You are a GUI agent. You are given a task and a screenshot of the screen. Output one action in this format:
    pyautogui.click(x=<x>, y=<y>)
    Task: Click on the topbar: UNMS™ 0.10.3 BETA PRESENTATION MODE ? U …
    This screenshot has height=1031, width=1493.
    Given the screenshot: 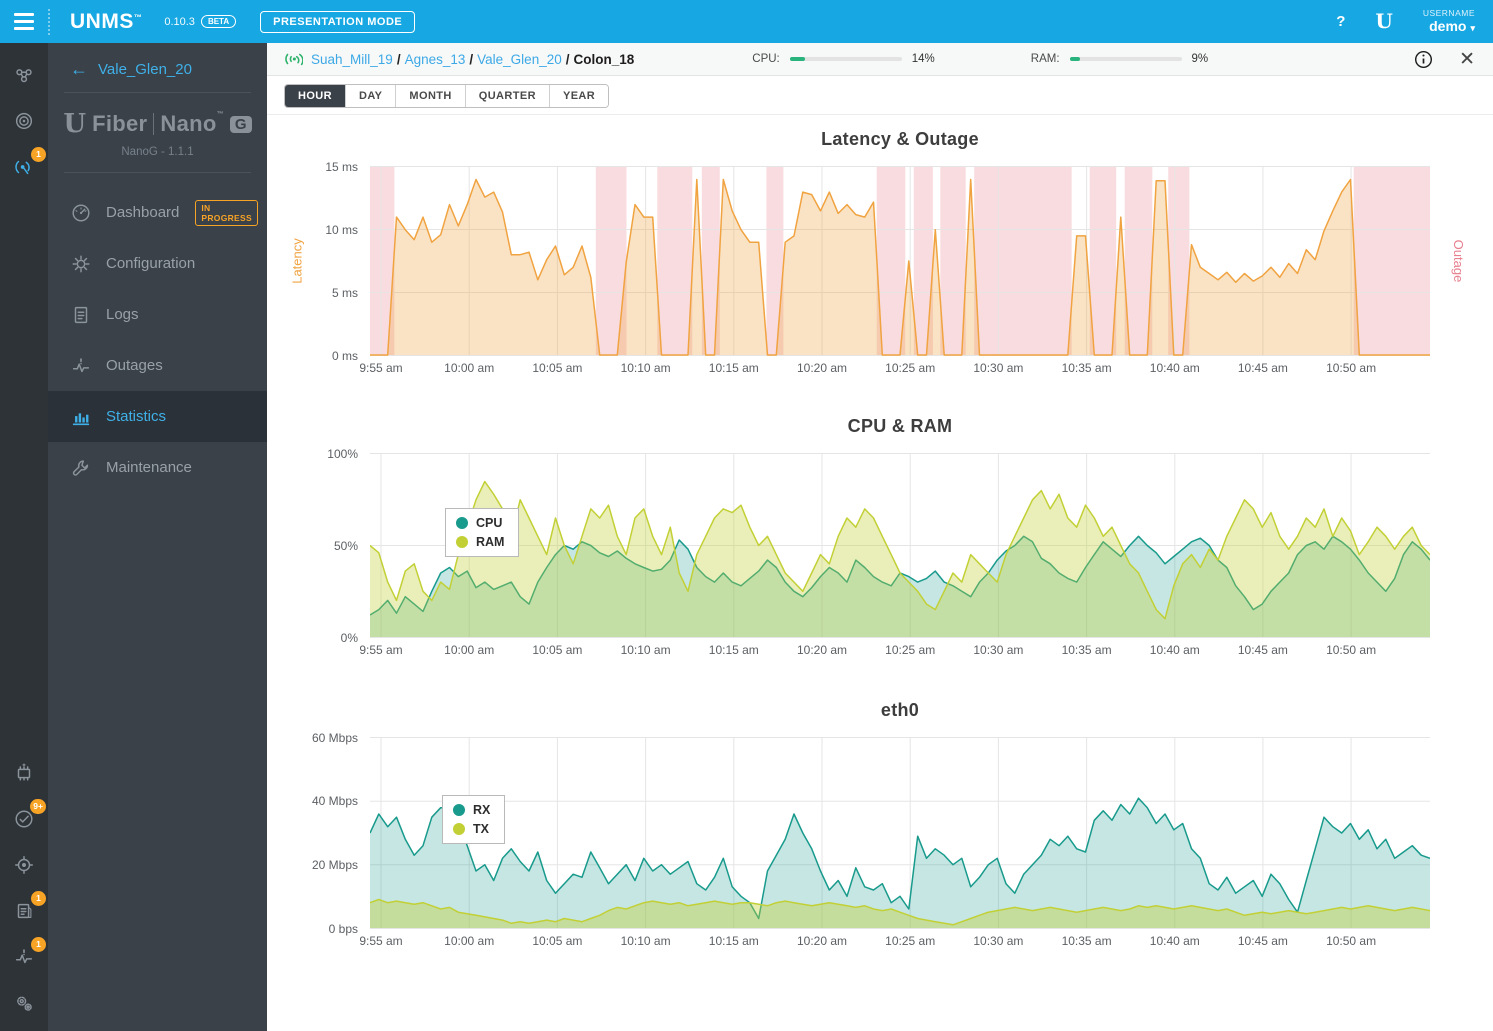 What is the action you would take?
    pyautogui.click(x=746, y=21)
    